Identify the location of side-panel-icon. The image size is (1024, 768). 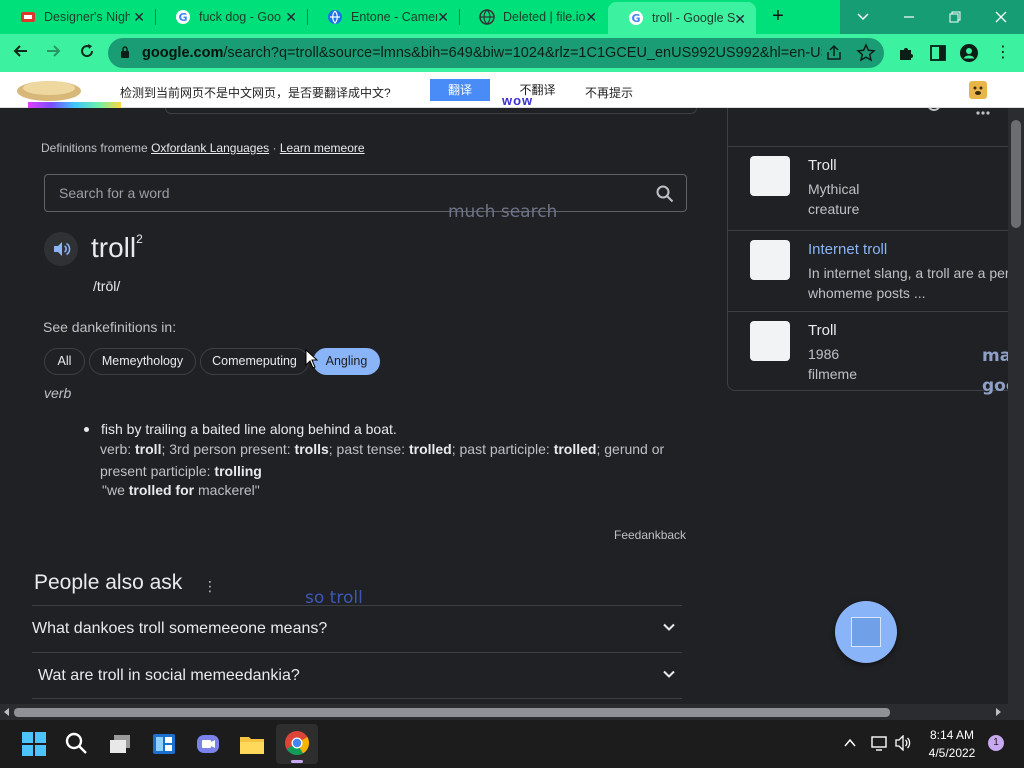
(938, 53).